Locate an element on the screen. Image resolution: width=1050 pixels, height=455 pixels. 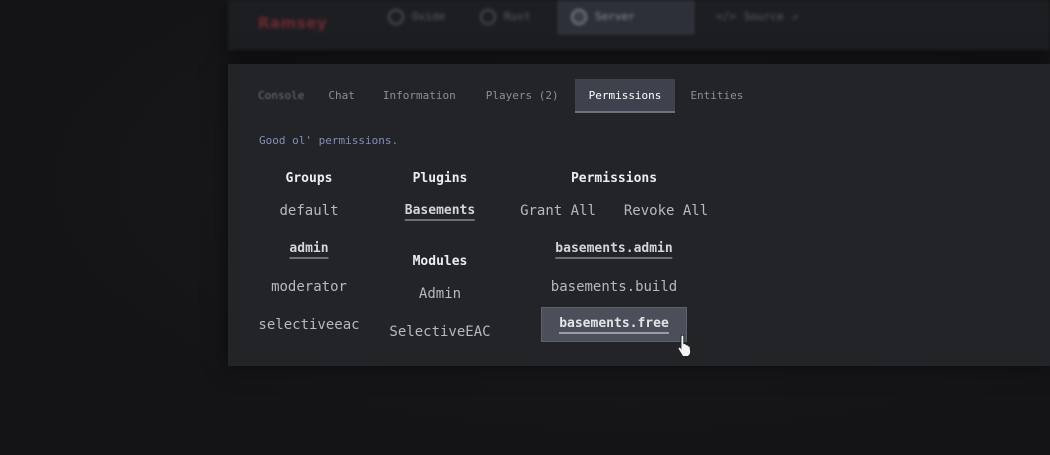
top-navigation: Ramsey Oxide Rust Server </> Source ↗ is located at coordinates (639, 25).